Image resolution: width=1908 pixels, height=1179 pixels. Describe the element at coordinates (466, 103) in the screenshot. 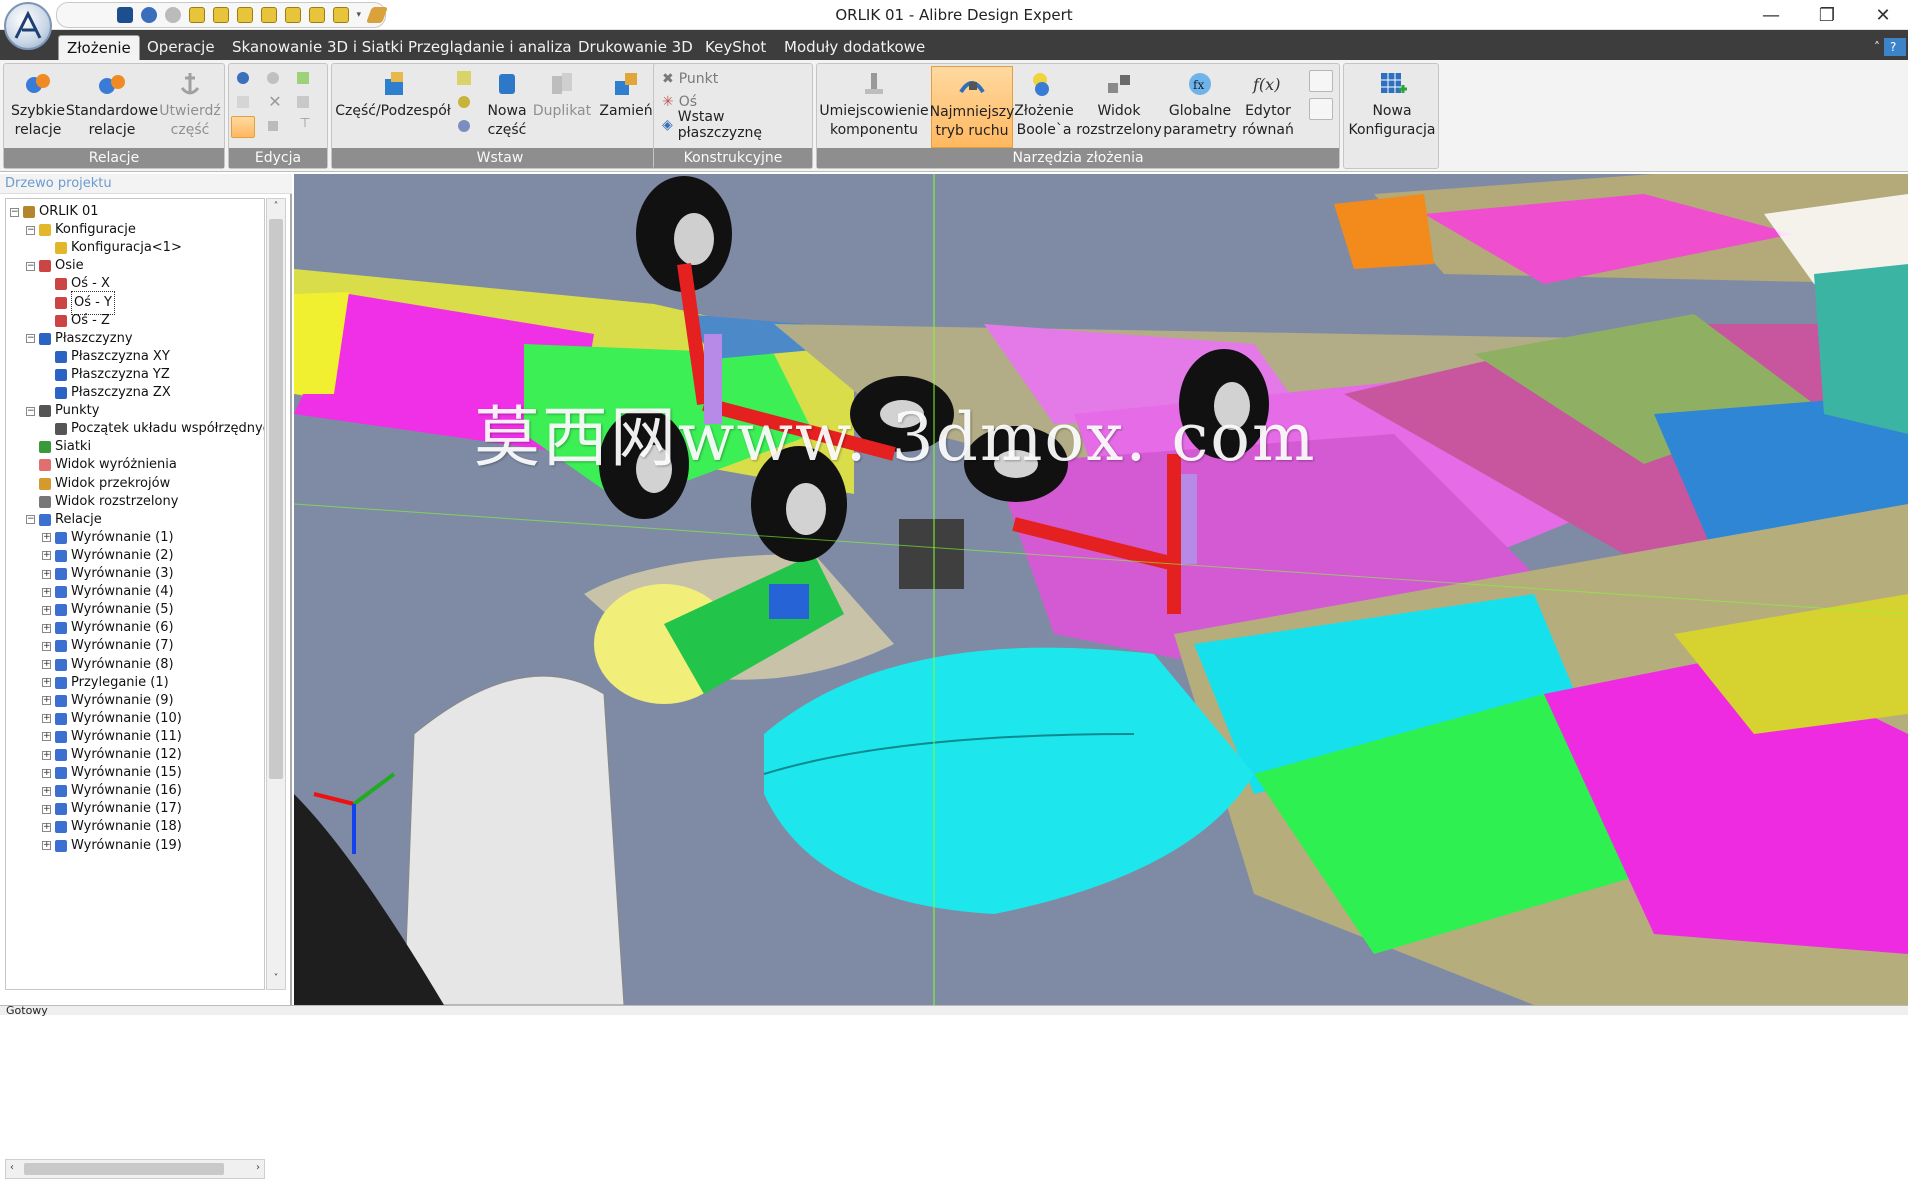

I see `gear-icon` at that location.